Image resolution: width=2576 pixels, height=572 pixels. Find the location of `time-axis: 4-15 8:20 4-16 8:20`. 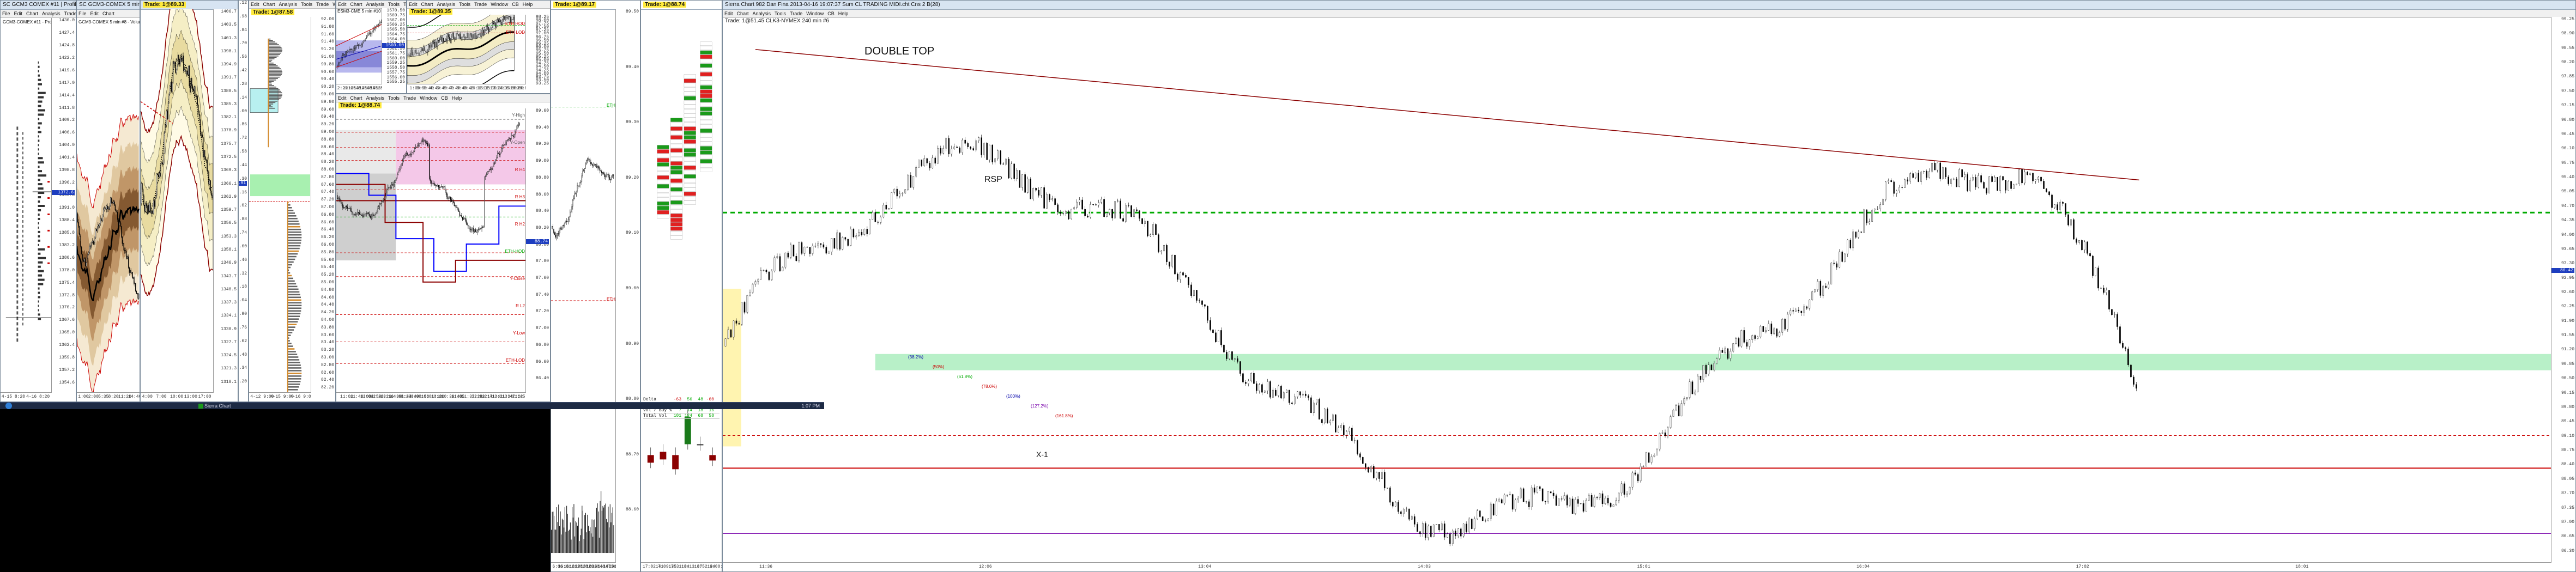

time-axis: 4-15 8:20 4-16 8:20 is located at coordinates (26, 397).